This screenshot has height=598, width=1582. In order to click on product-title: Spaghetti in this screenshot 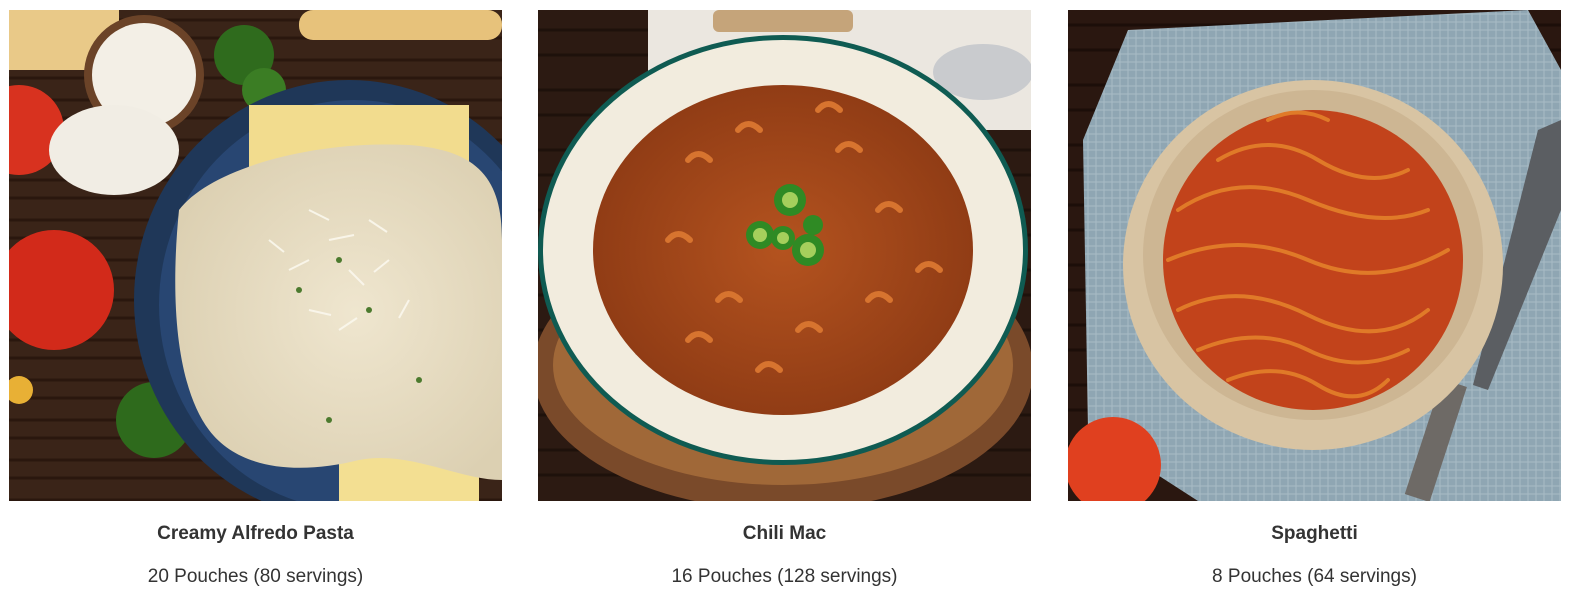, I will do `click(1314, 534)`.